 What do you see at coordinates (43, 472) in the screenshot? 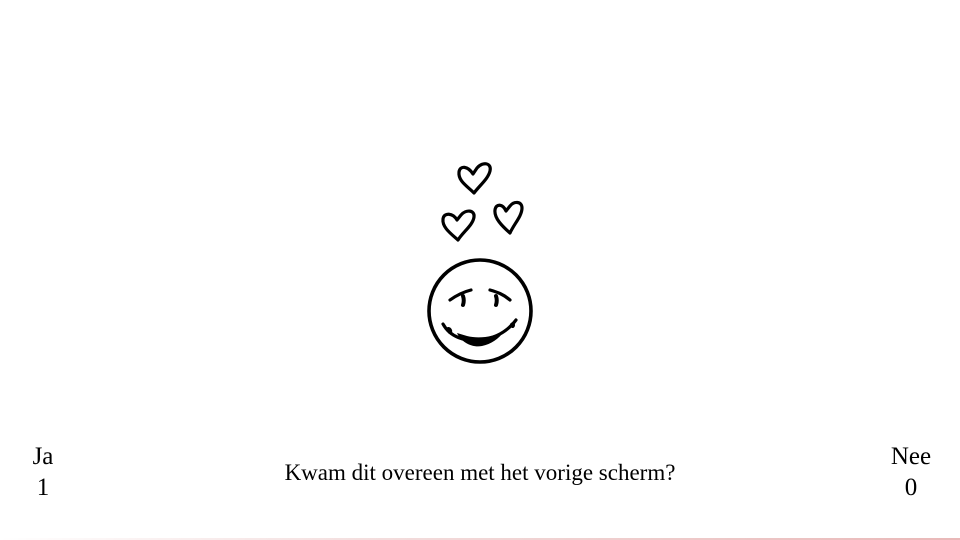
I see `answer-yes: Ja 1` at bounding box center [43, 472].